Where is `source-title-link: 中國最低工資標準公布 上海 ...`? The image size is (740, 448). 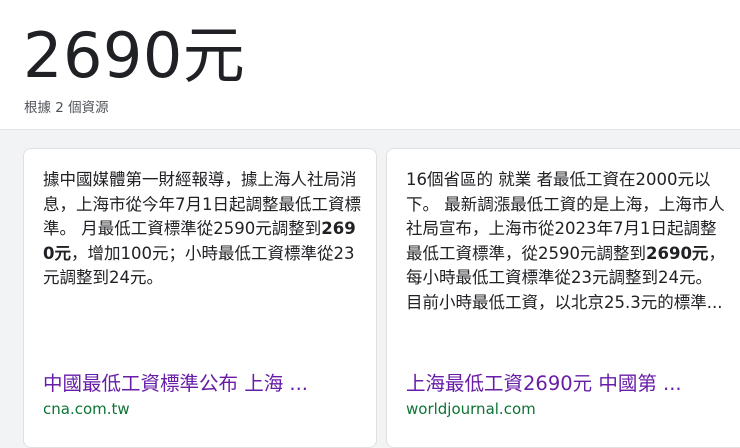
source-title-link: 中國最低工資標準公布 上海 ... is located at coordinates (202, 384).